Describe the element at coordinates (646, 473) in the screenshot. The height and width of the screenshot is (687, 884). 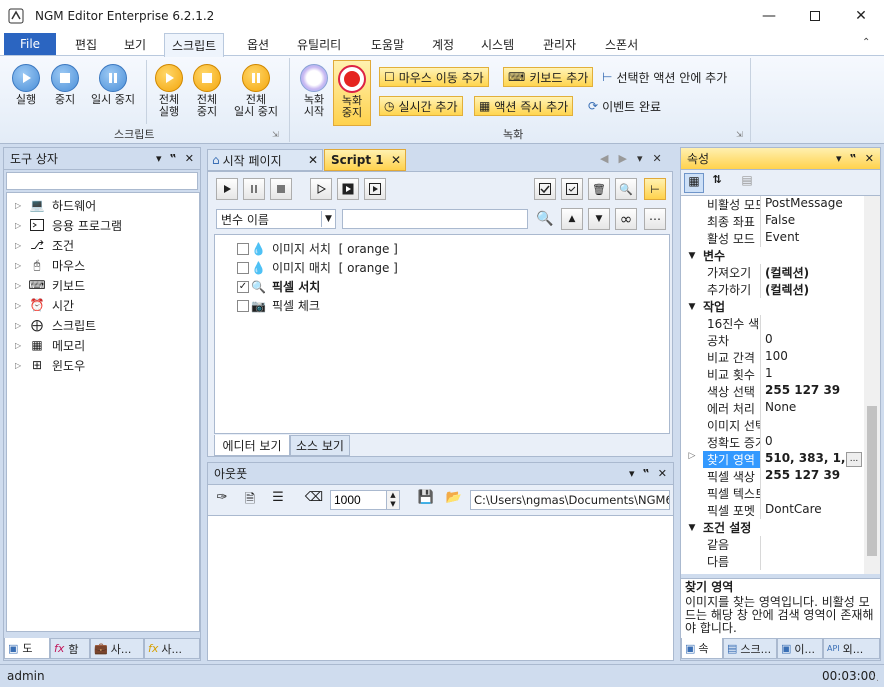
I see `pin-icon: ‟` at that location.